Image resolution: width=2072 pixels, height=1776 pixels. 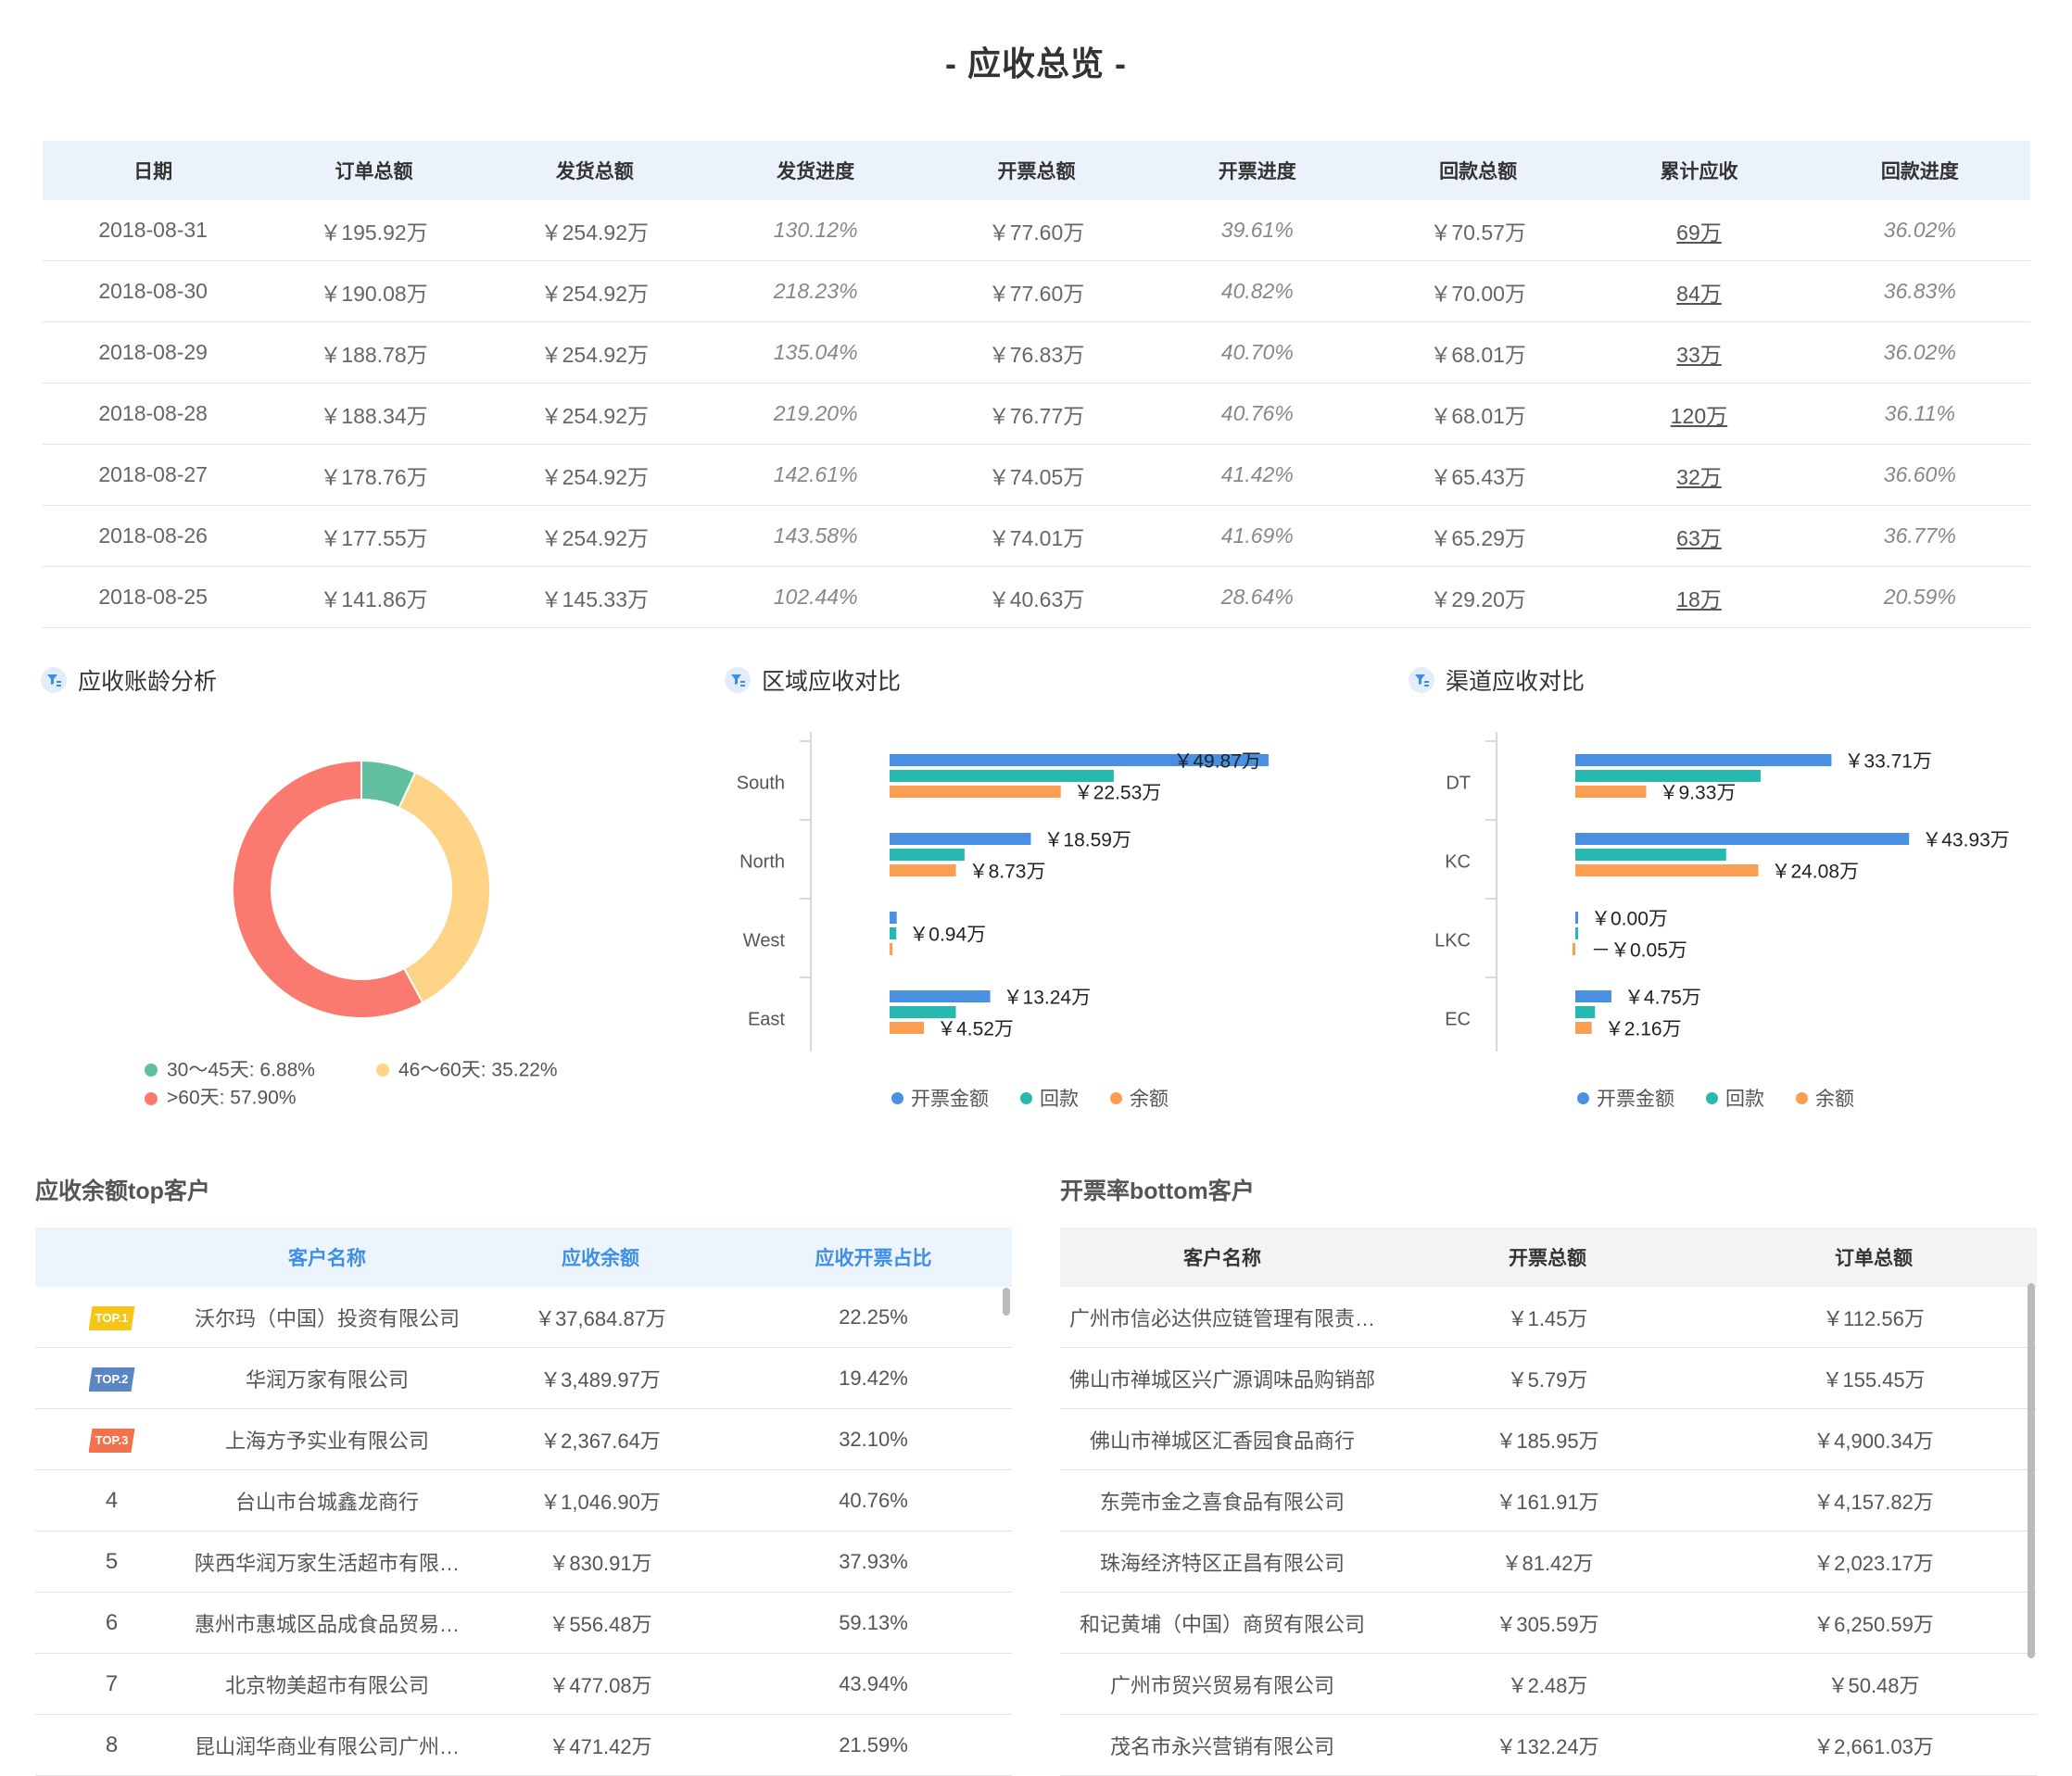 What do you see at coordinates (1222, 1257) in the screenshot?
I see `bottom-col-header: 客户名称` at bounding box center [1222, 1257].